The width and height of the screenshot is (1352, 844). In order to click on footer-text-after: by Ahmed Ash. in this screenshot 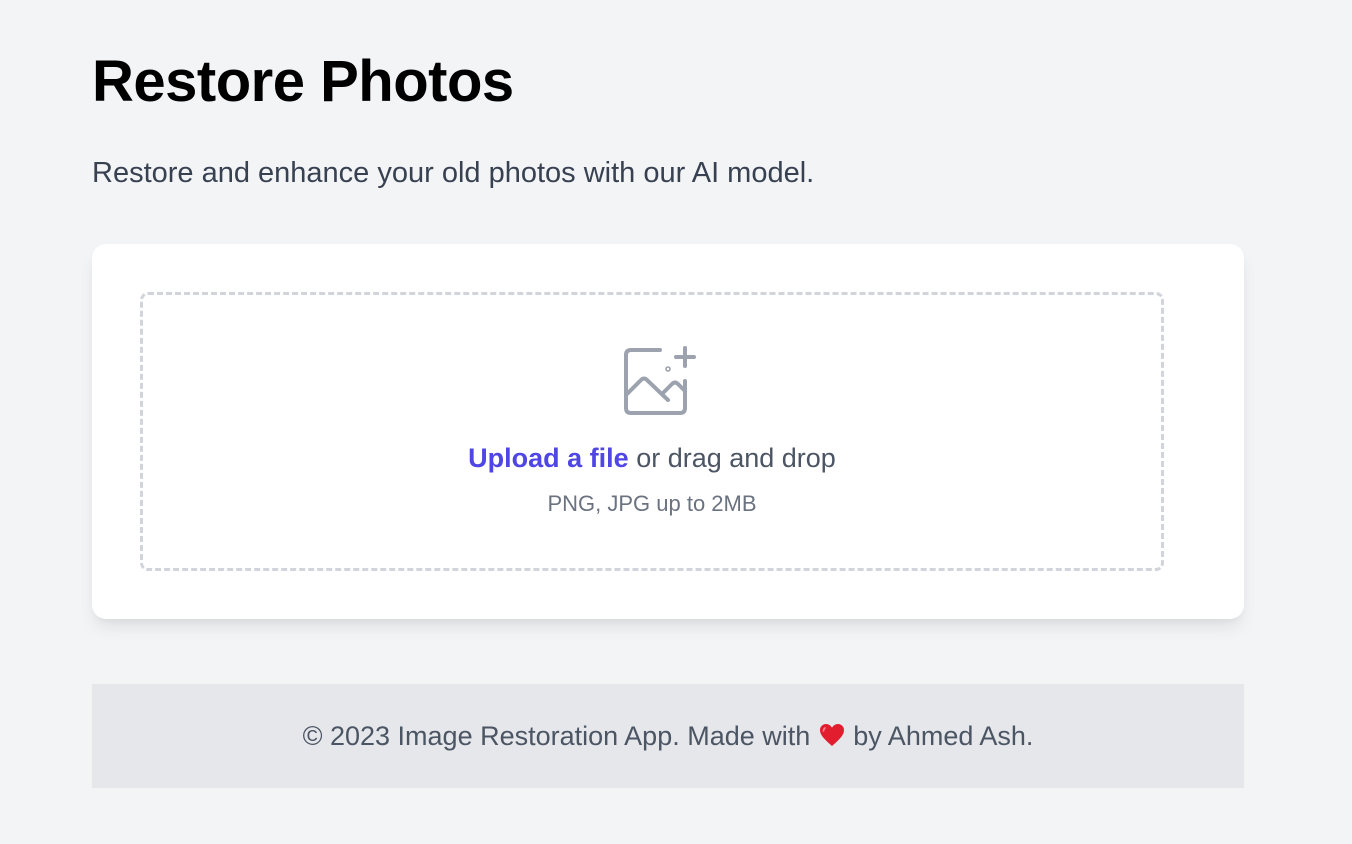, I will do `click(939, 736)`.